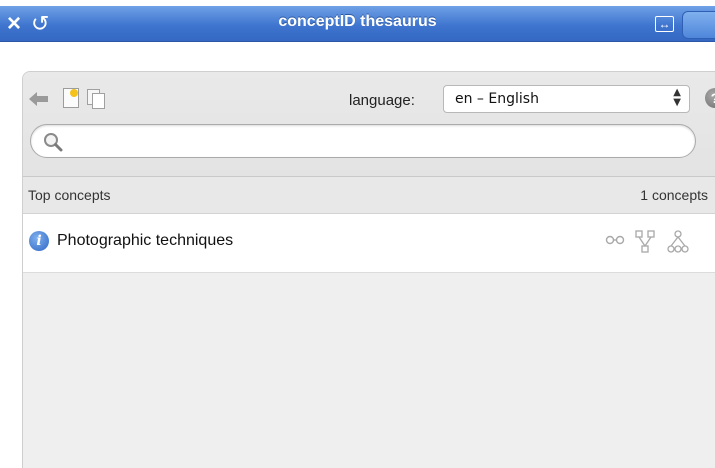 Image resolution: width=715 pixels, height=468 pixels. What do you see at coordinates (378, 142) in the screenshot?
I see `search-input` at bounding box center [378, 142].